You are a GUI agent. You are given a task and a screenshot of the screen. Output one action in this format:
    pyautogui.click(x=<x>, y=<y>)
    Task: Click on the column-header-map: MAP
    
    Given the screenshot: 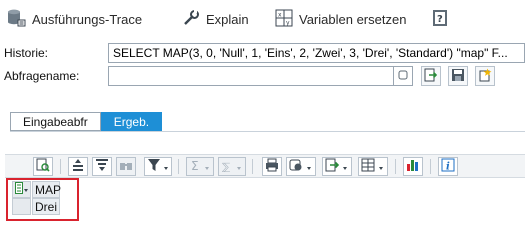 What is the action you would take?
    pyautogui.click(x=46, y=189)
    